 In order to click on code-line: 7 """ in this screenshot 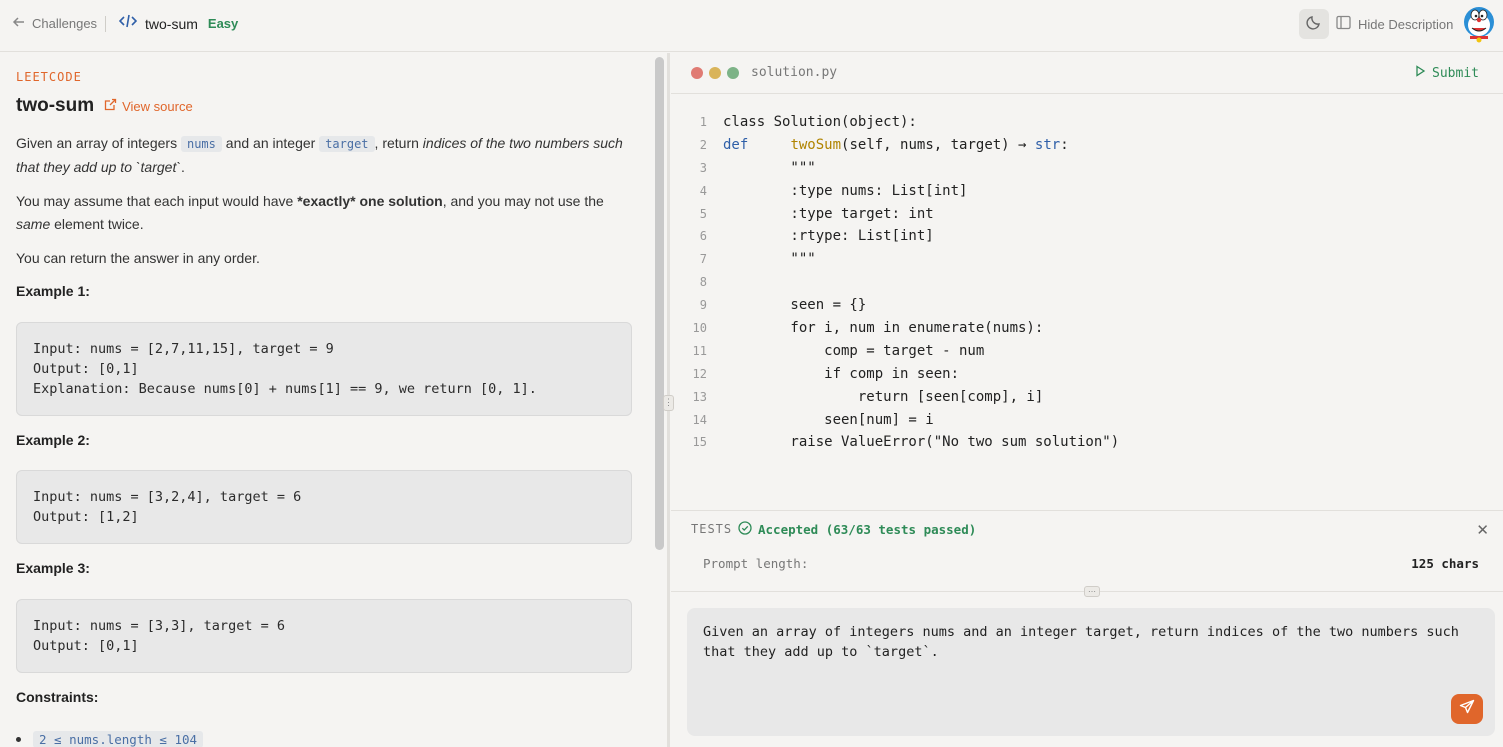, I will do `click(1087, 260)`.